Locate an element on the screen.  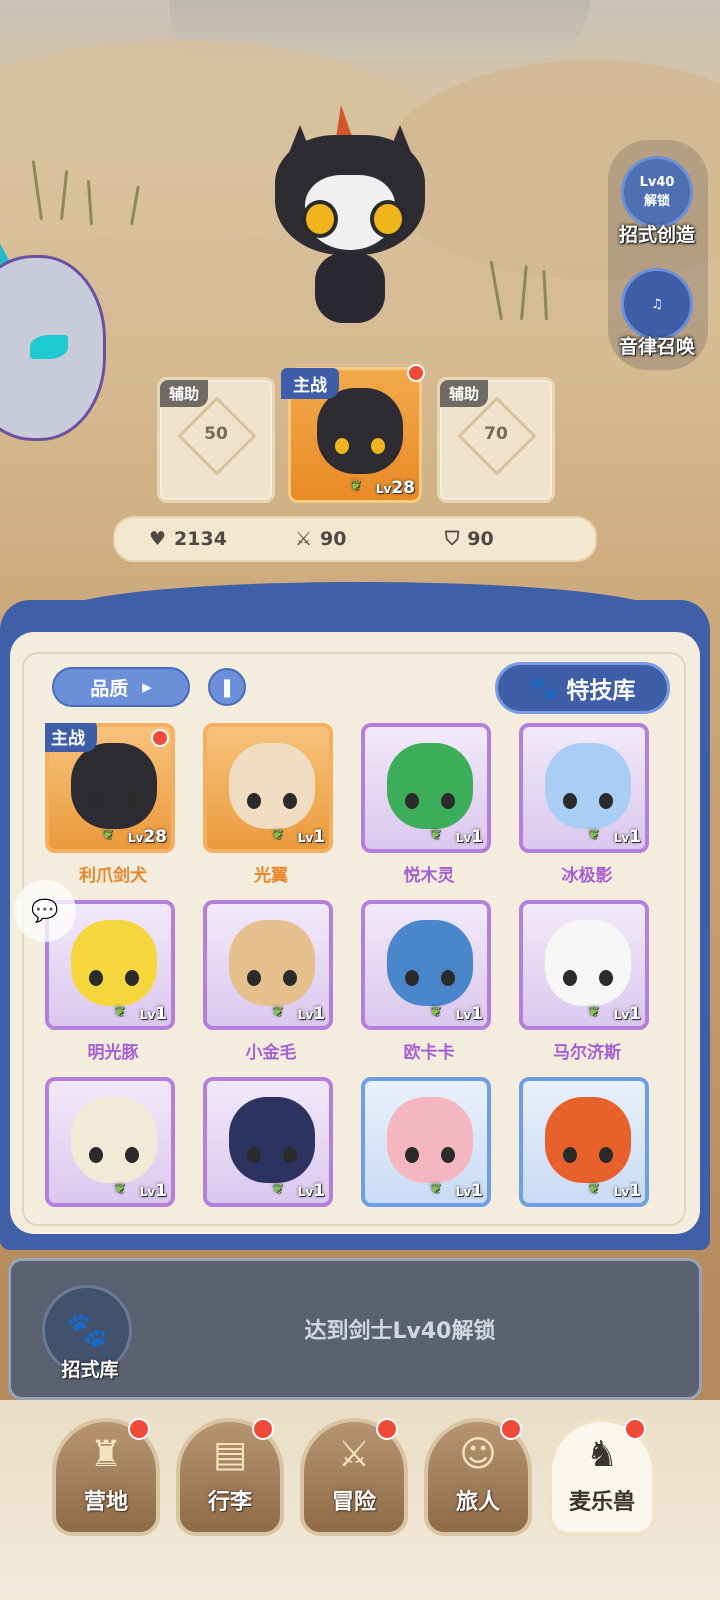
monster-card: ❦ Lv1 欧卡卡 is located at coordinates (429, 981).